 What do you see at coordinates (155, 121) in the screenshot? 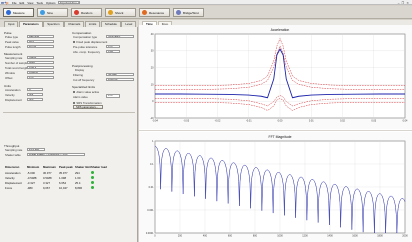
I see `x-tick-label: -0.04` at bounding box center [155, 121].